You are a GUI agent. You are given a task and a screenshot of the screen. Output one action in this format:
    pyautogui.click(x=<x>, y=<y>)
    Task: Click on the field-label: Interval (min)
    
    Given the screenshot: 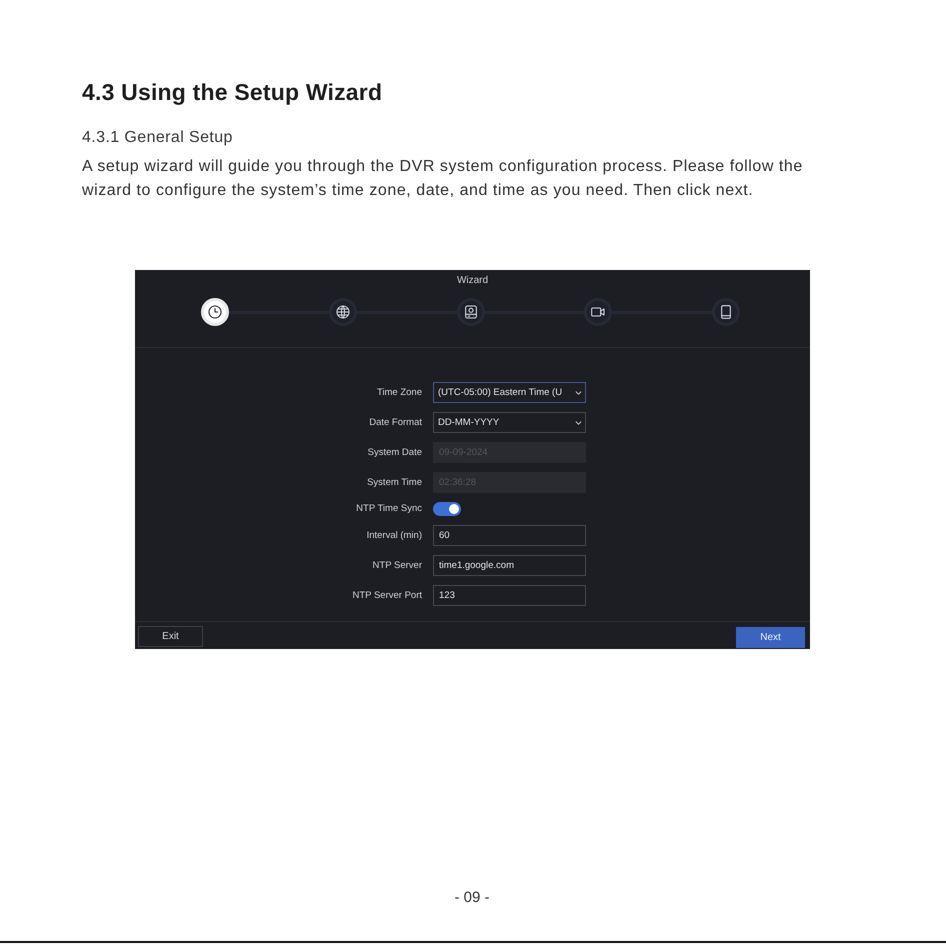 What is the action you would take?
    pyautogui.click(x=394, y=536)
    